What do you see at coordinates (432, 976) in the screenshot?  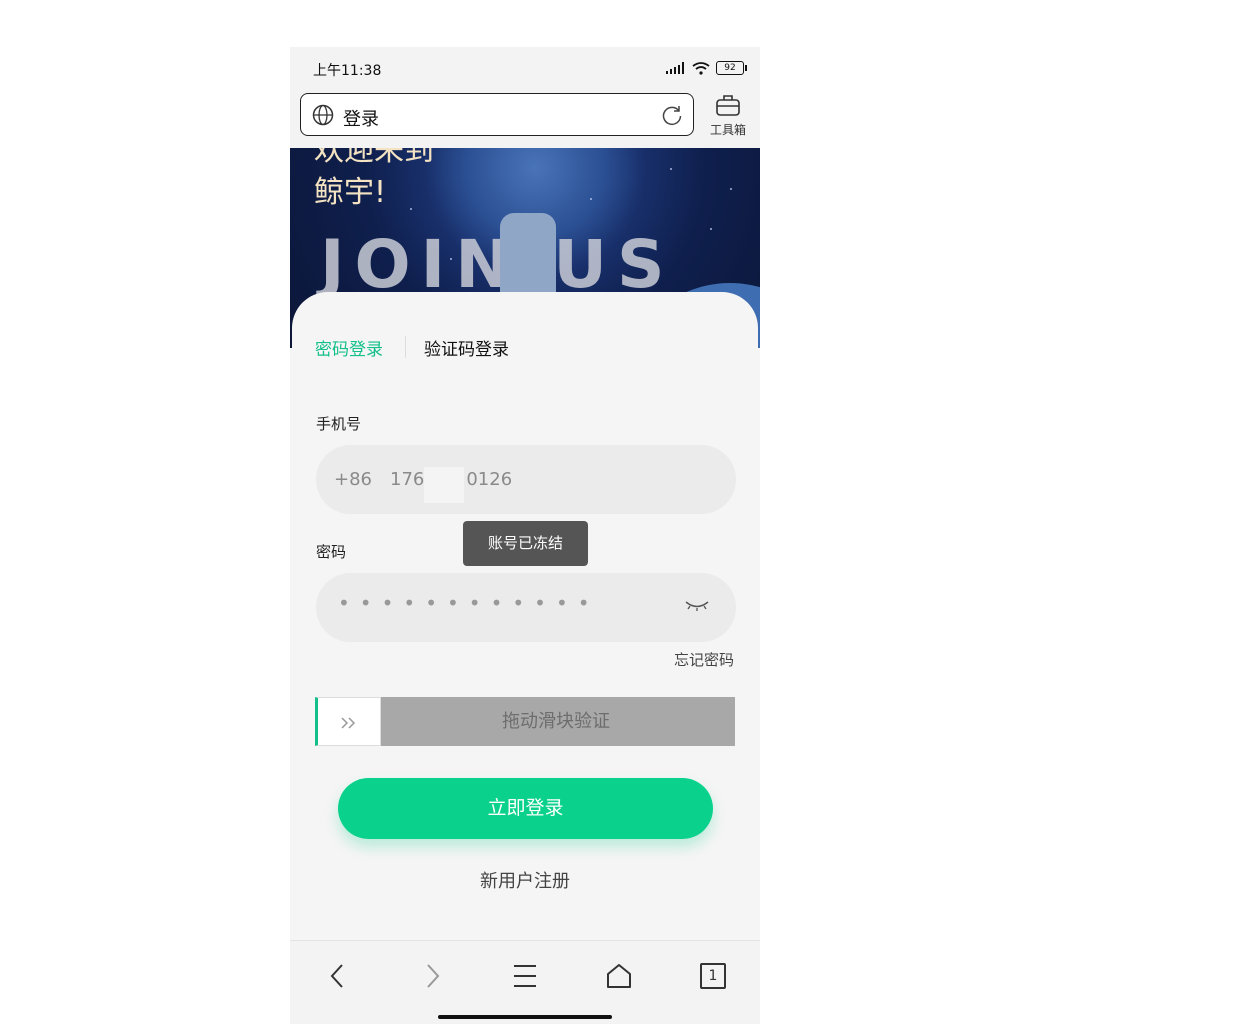 I see `forward-icon` at bounding box center [432, 976].